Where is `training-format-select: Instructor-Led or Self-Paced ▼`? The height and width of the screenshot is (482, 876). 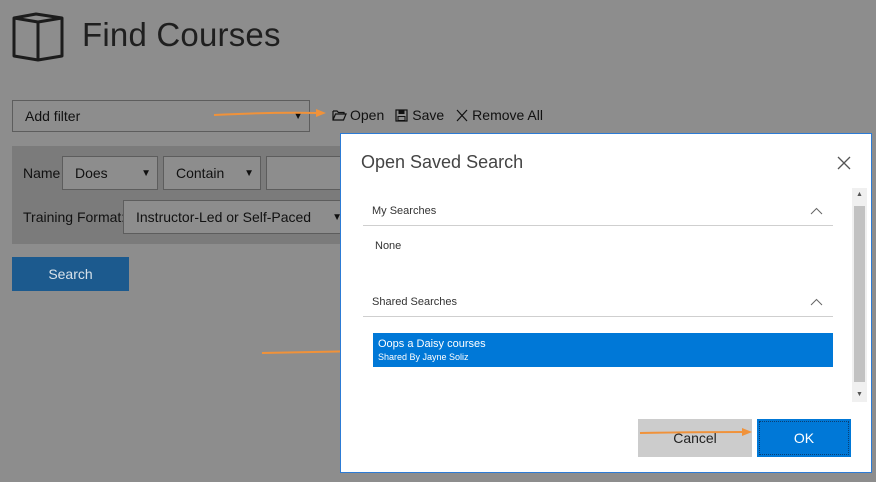 training-format-select: Instructor-Led or Self-Paced ▼ is located at coordinates (239, 217).